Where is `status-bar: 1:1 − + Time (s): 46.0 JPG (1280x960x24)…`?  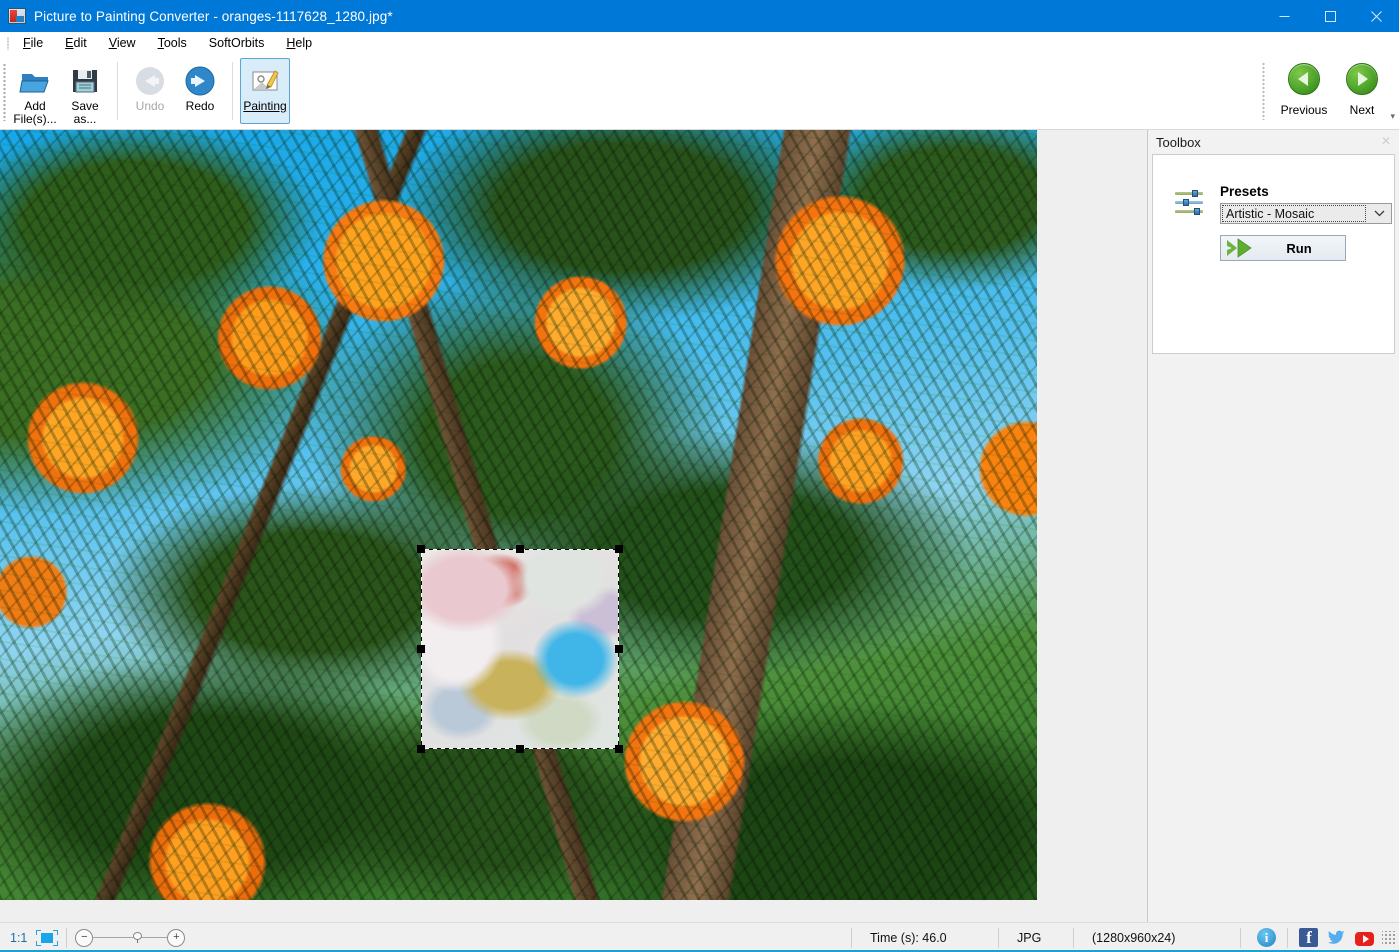 status-bar: 1:1 − + Time (s): 46.0 JPG (1280x960x24)… is located at coordinates (699, 937).